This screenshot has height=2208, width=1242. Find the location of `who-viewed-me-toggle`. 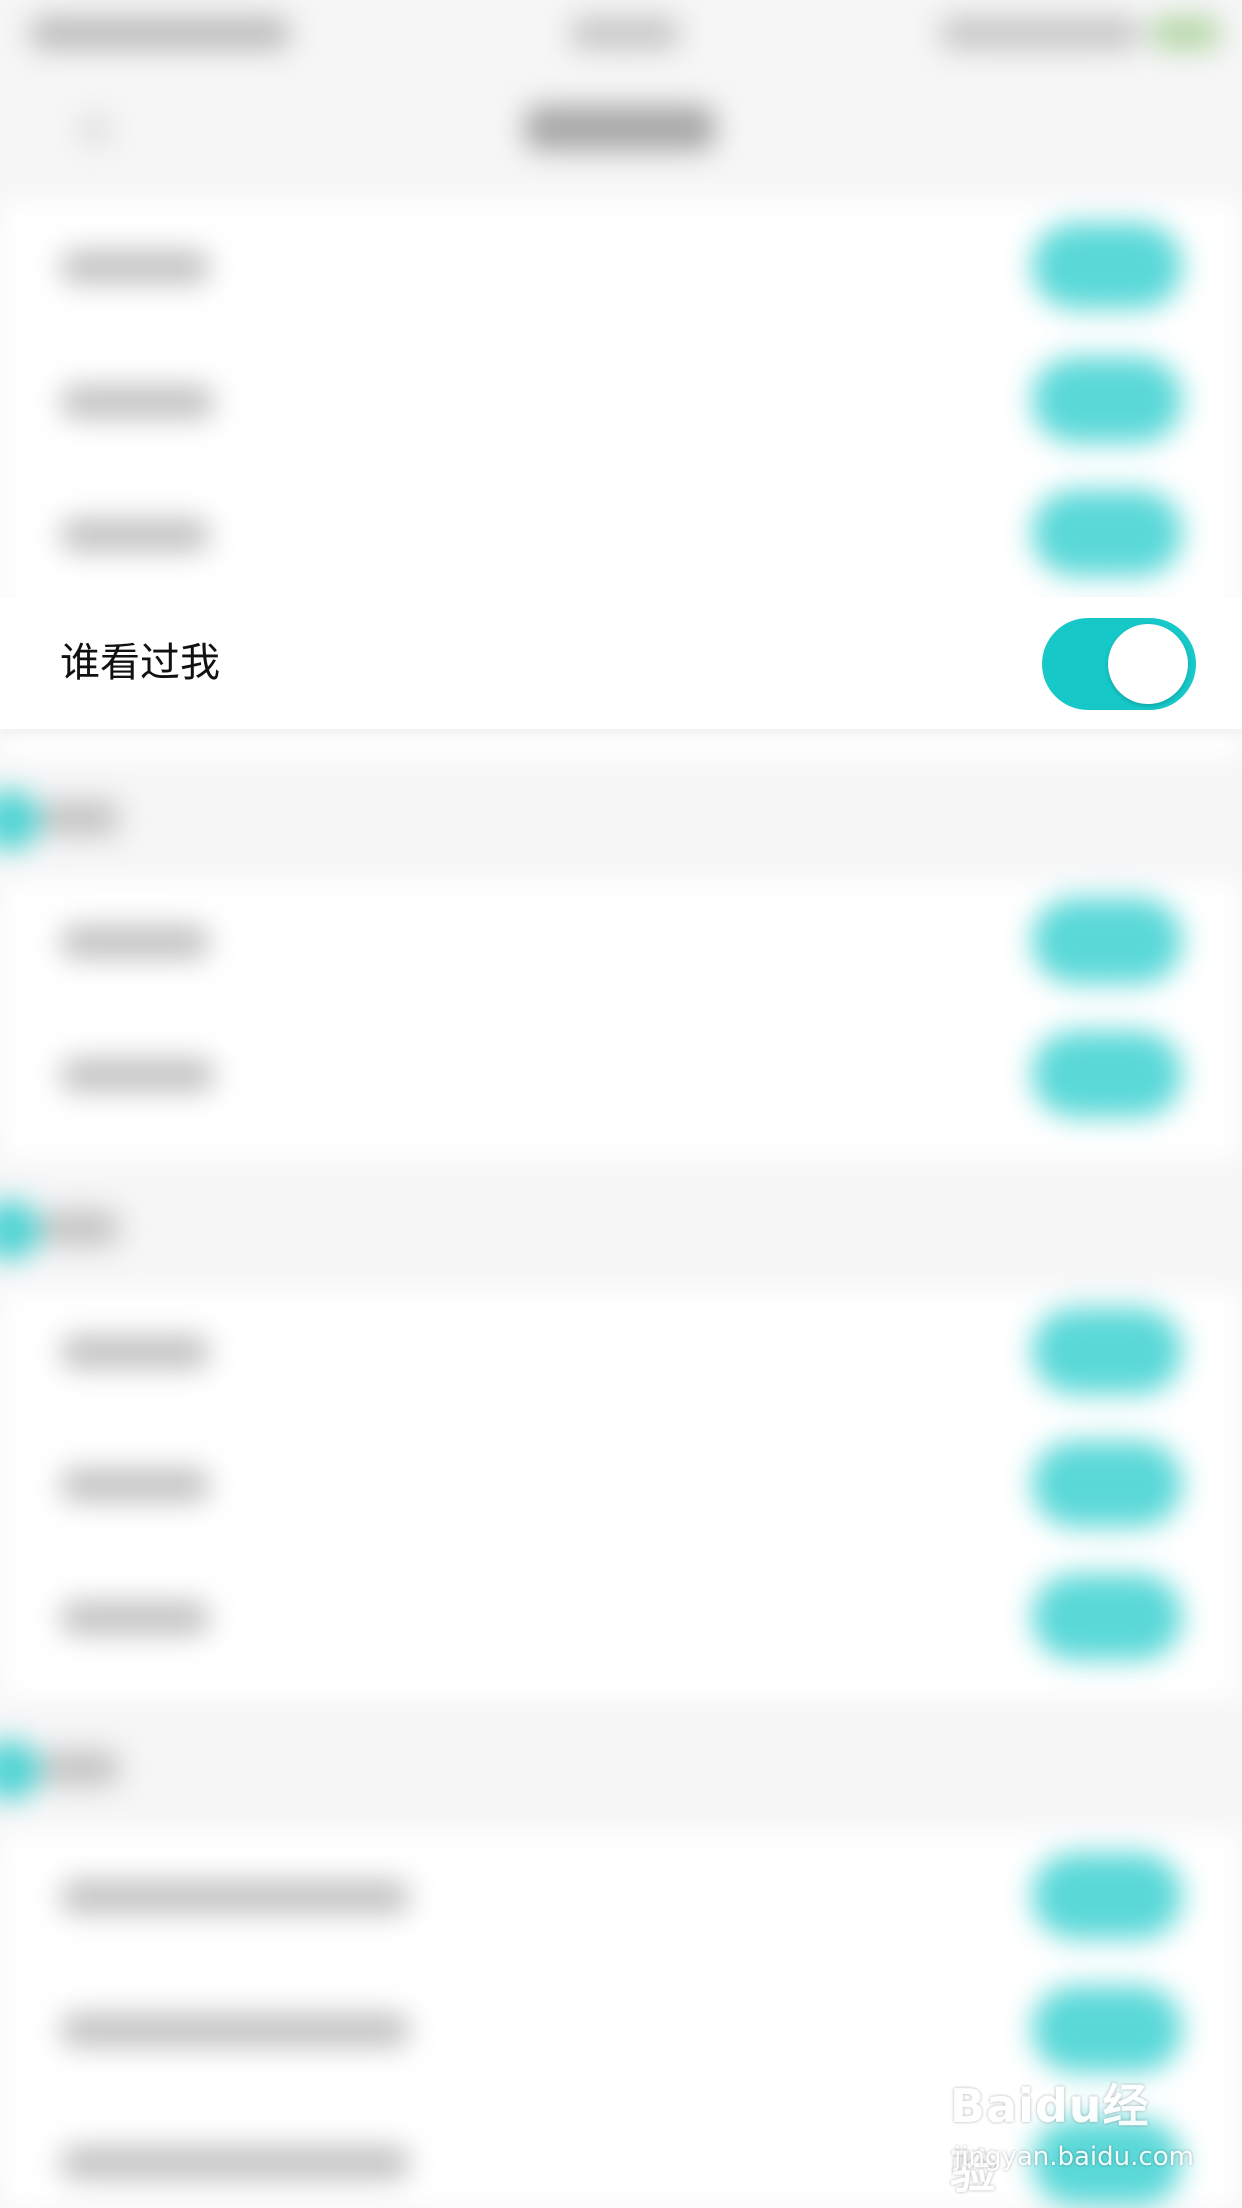

who-viewed-me-toggle is located at coordinates (1119, 664).